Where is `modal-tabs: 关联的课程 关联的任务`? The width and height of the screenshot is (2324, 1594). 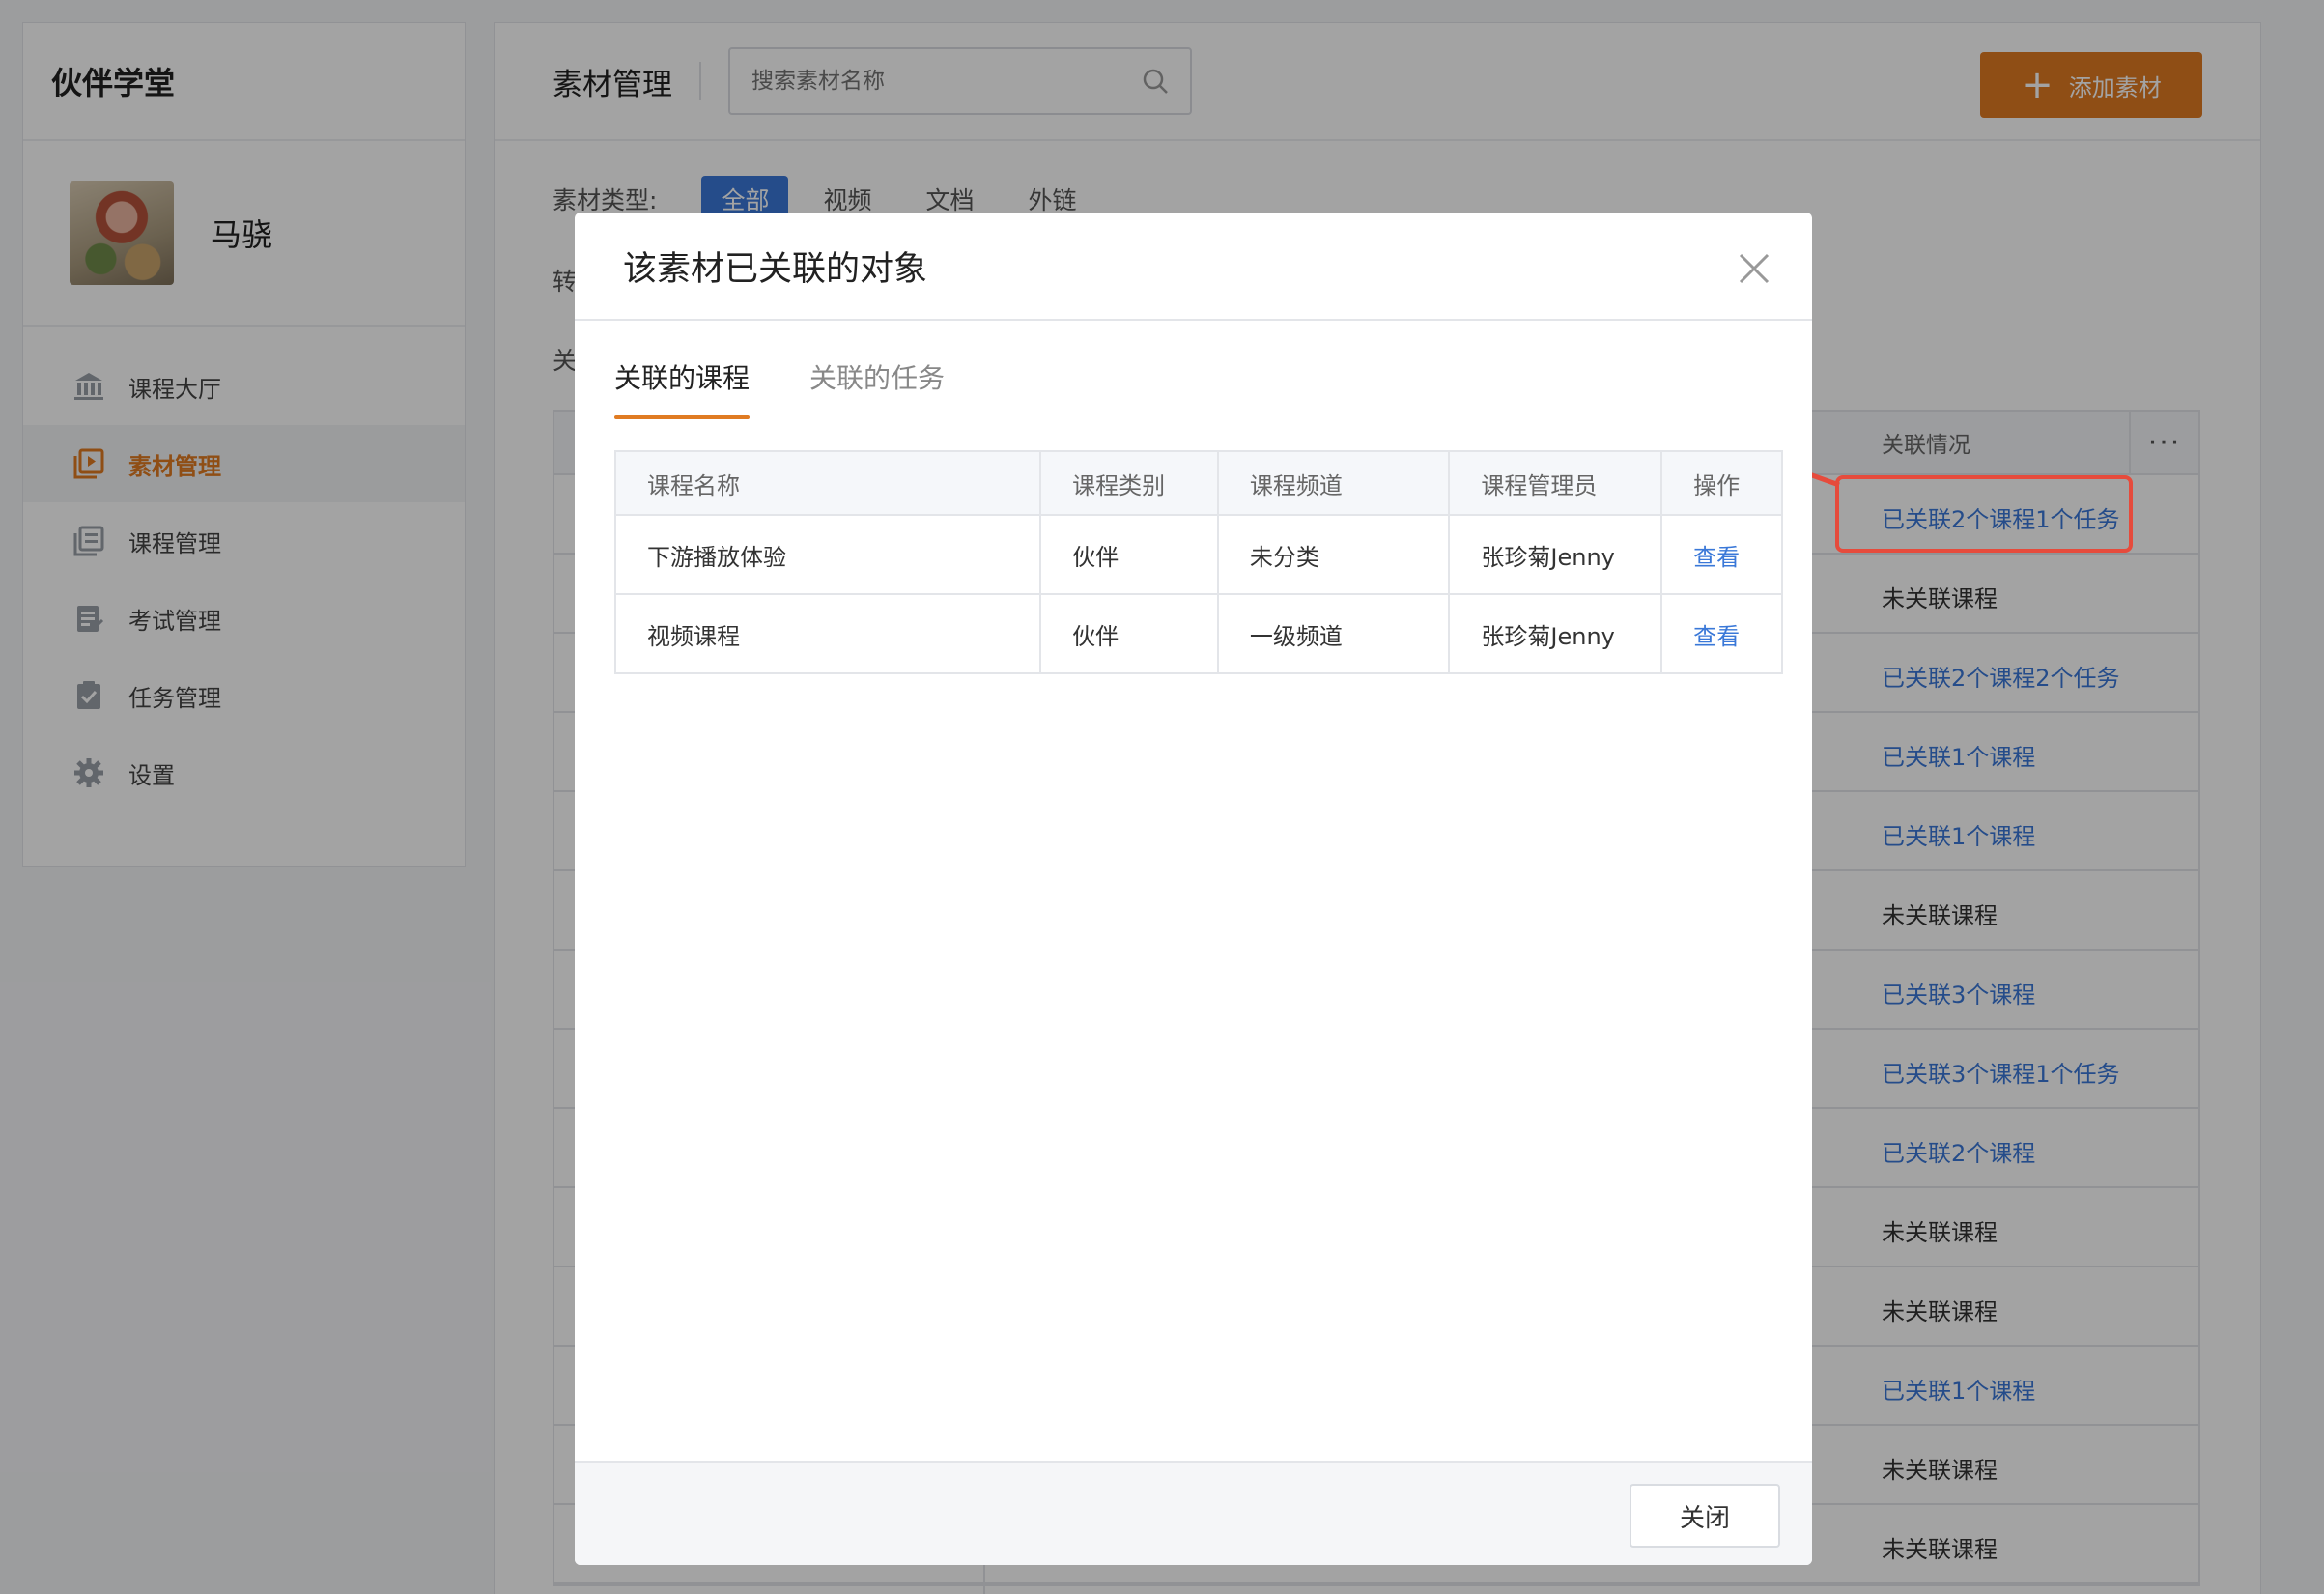 modal-tabs: 关联的课程 关联的任务 is located at coordinates (809, 388).